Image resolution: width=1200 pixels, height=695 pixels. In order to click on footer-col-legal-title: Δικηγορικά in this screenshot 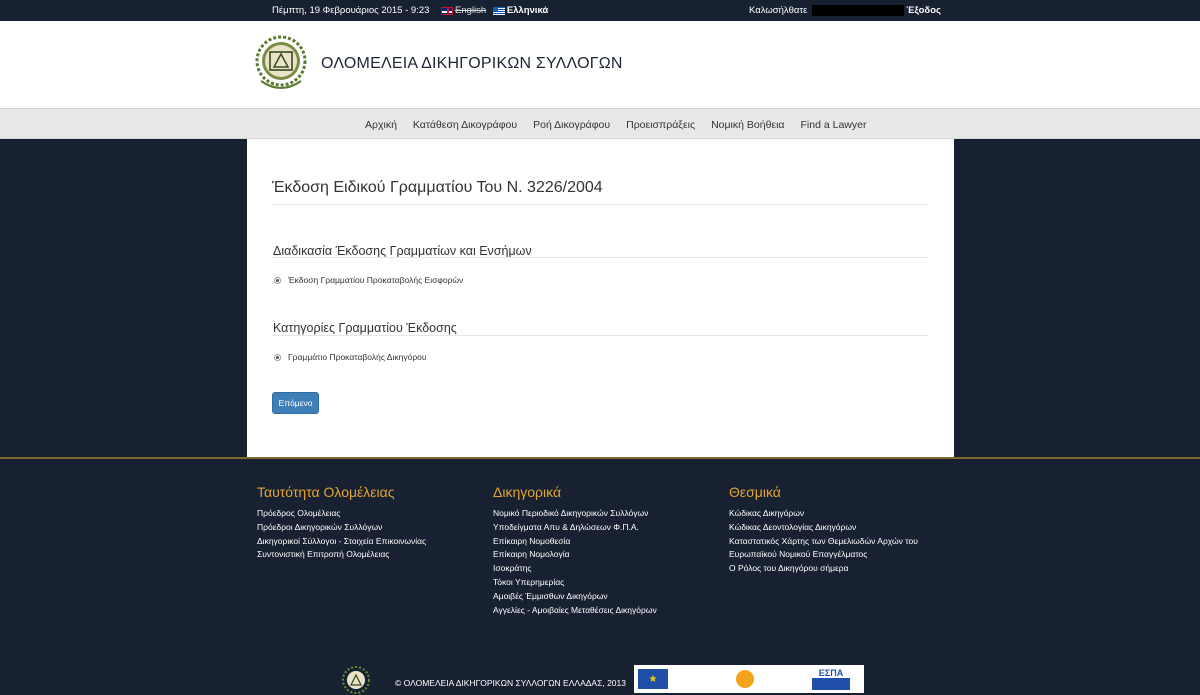, I will do `click(527, 492)`.